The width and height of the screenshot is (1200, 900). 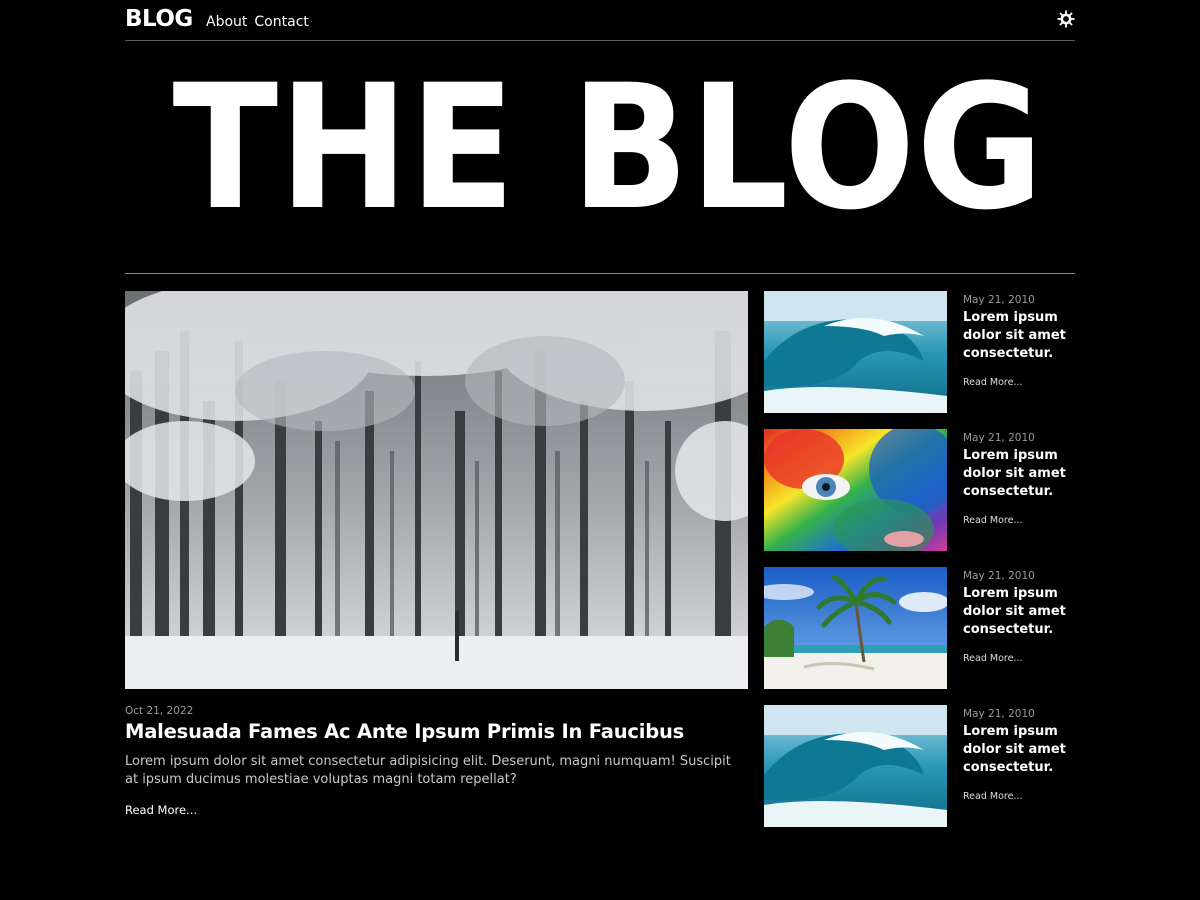 What do you see at coordinates (281, 22) in the screenshot?
I see `nav-link-contact: Contact` at bounding box center [281, 22].